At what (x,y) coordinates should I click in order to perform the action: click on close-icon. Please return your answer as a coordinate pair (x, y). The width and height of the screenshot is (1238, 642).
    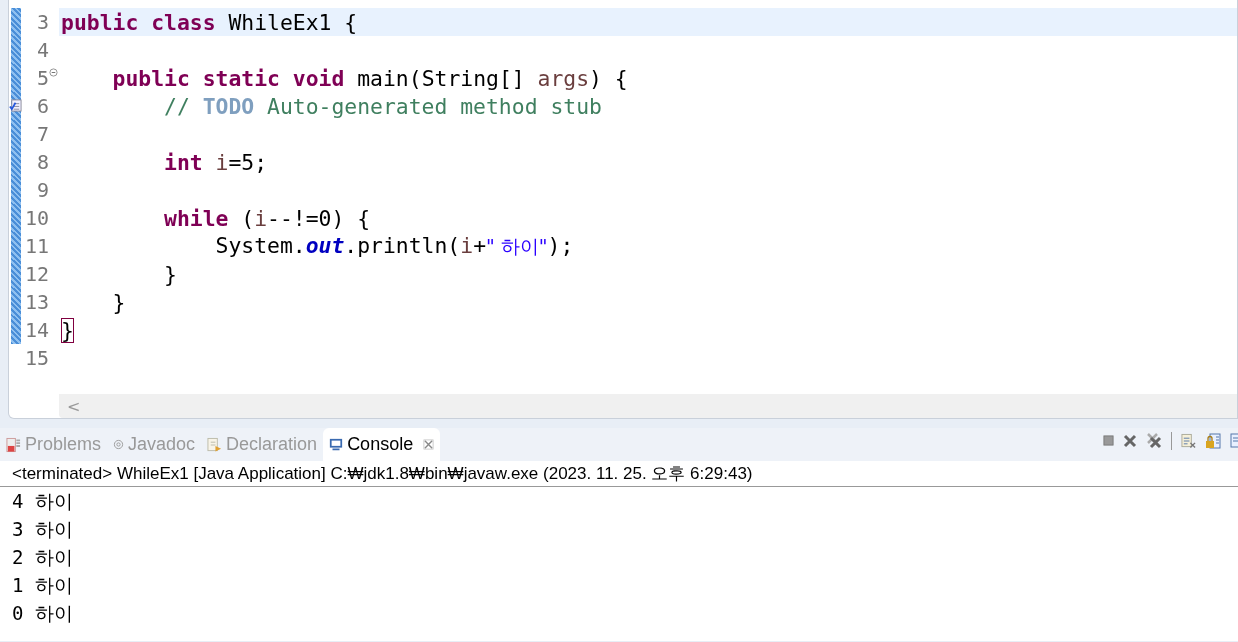
    Looking at the image, I should click on (429, 444).